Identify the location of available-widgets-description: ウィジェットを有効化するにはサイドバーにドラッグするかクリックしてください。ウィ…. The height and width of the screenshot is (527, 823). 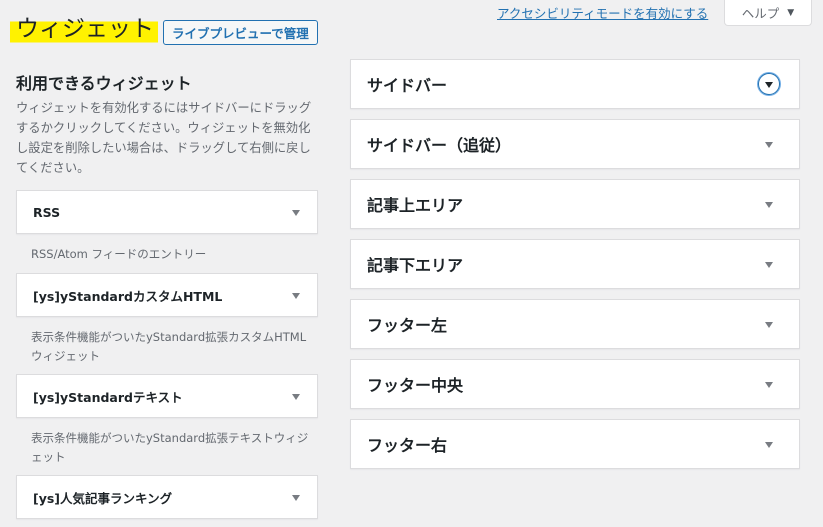
(164, 138).